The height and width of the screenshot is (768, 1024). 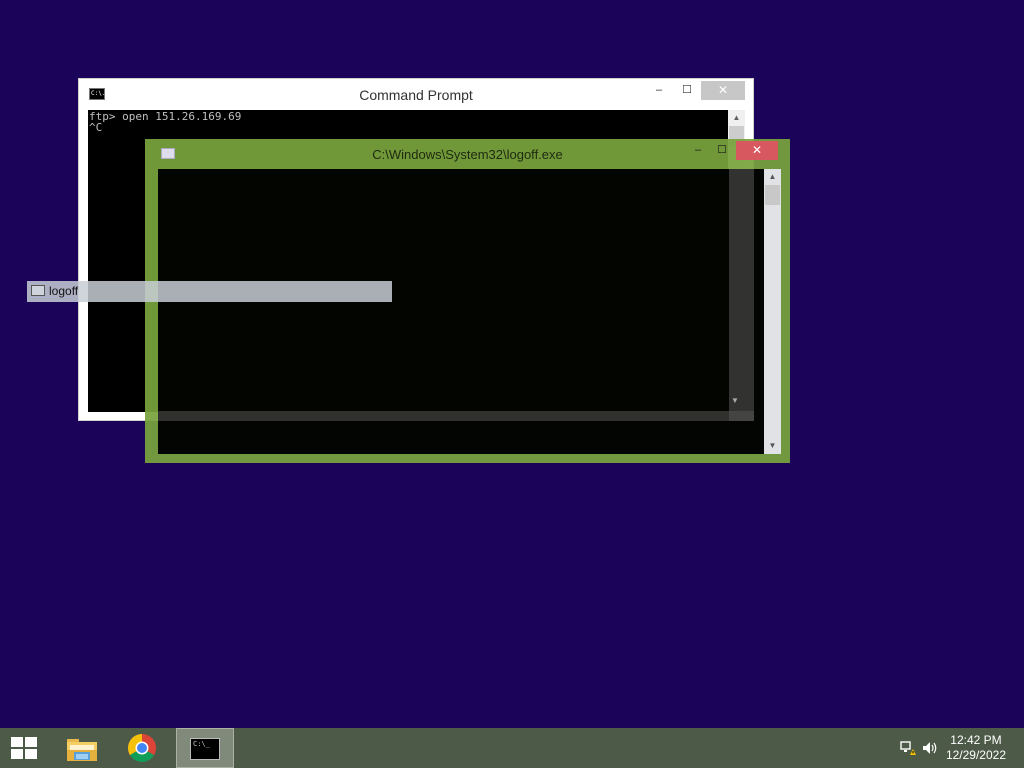 I want to click on console-line: ftp> open 151.26.169.69, so click(x=165, y=116).